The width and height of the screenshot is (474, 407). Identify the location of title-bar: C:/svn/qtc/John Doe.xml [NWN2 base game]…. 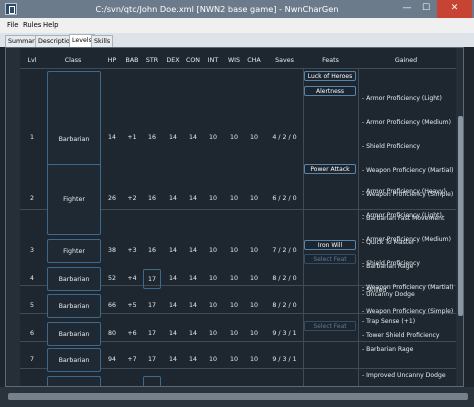
(237, 9).